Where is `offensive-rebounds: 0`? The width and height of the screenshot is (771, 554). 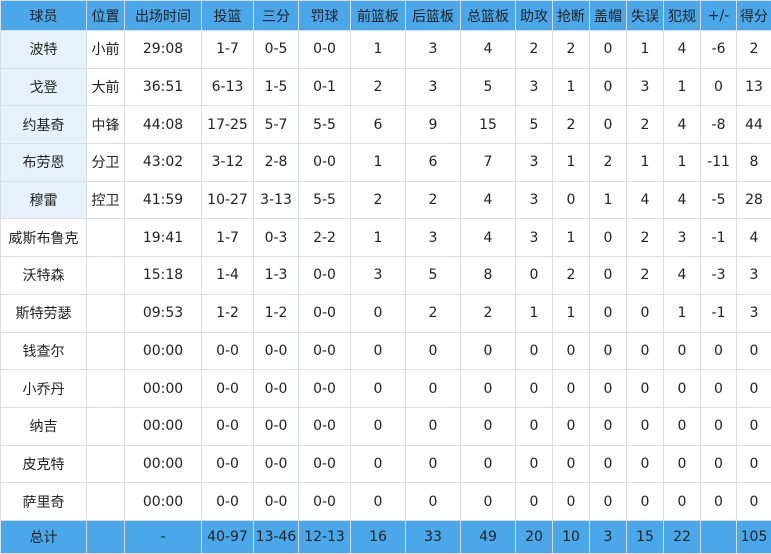
offensive-rebounds: 0 is located at coordinates (378, 502).